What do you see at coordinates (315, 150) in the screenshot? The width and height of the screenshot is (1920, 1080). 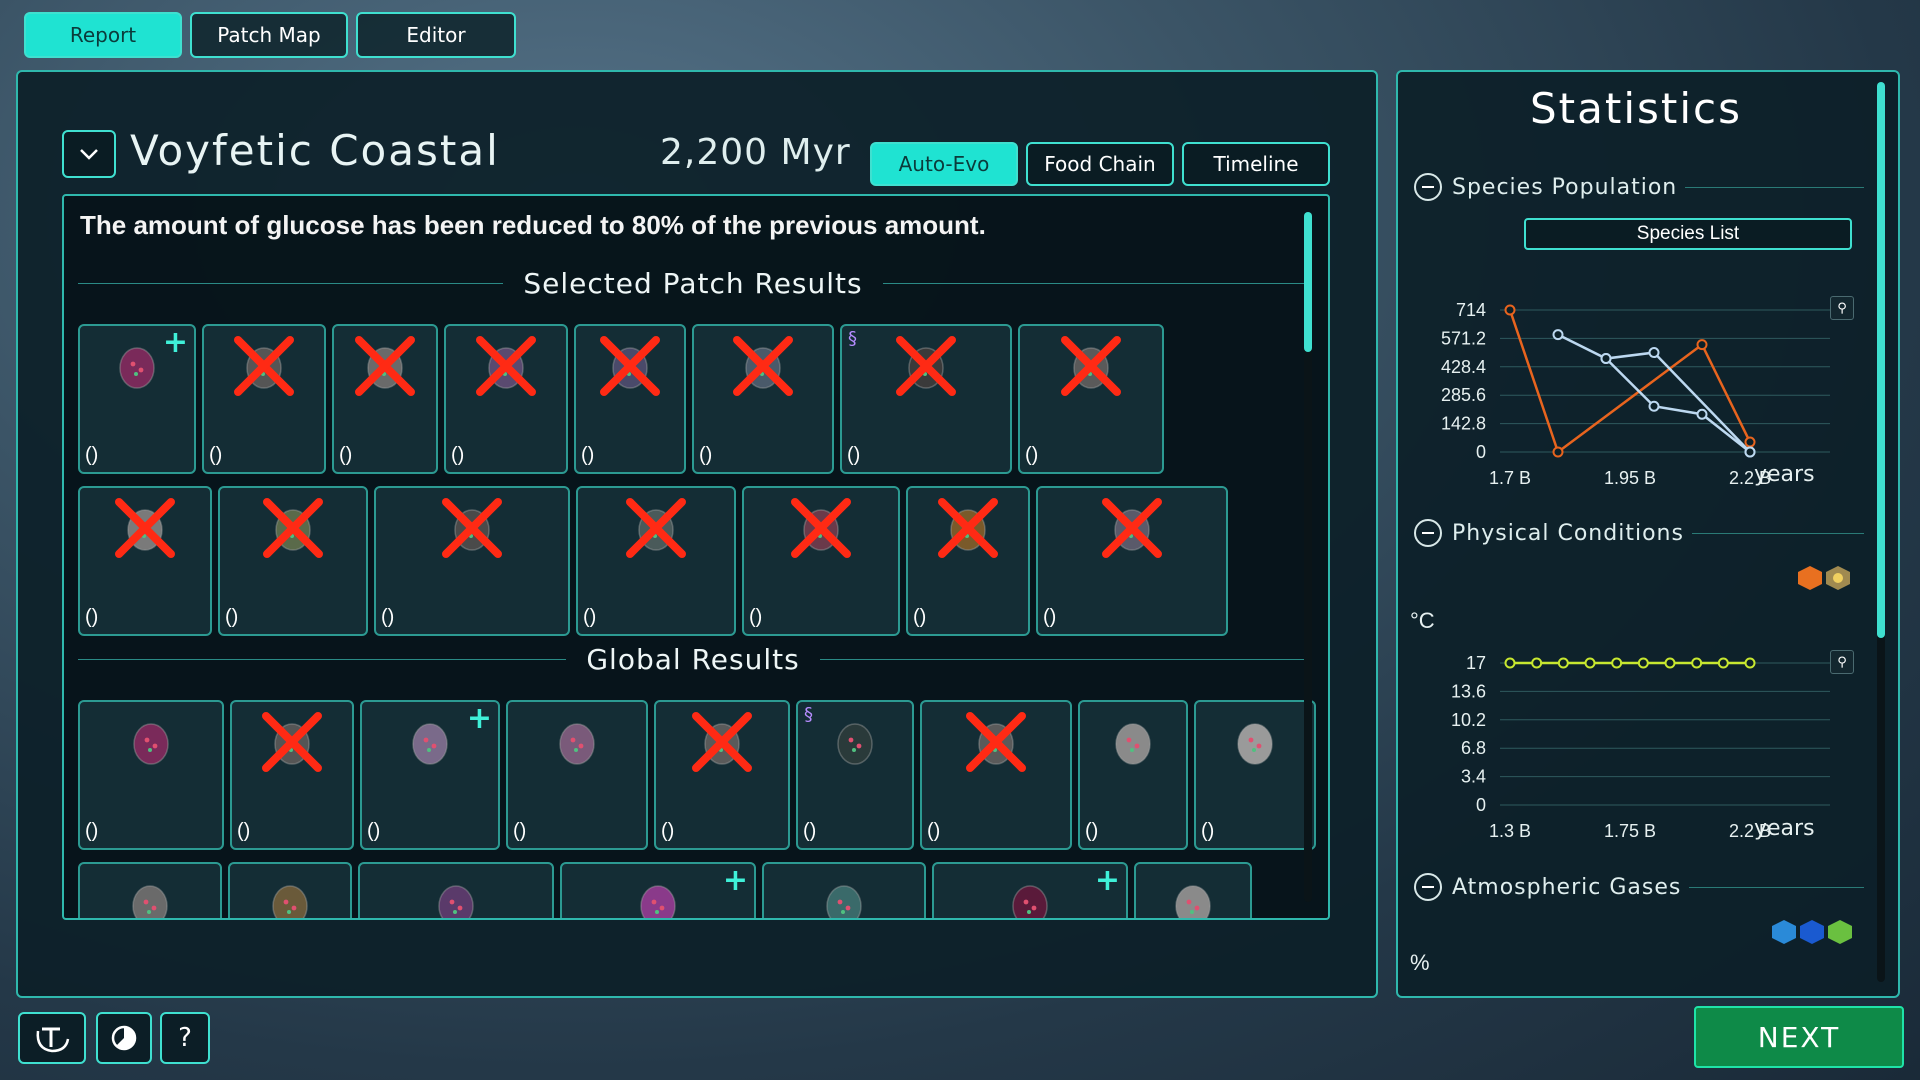 I see `patch-name: Voyfetic Coastal` at bounding box center [315, 150].